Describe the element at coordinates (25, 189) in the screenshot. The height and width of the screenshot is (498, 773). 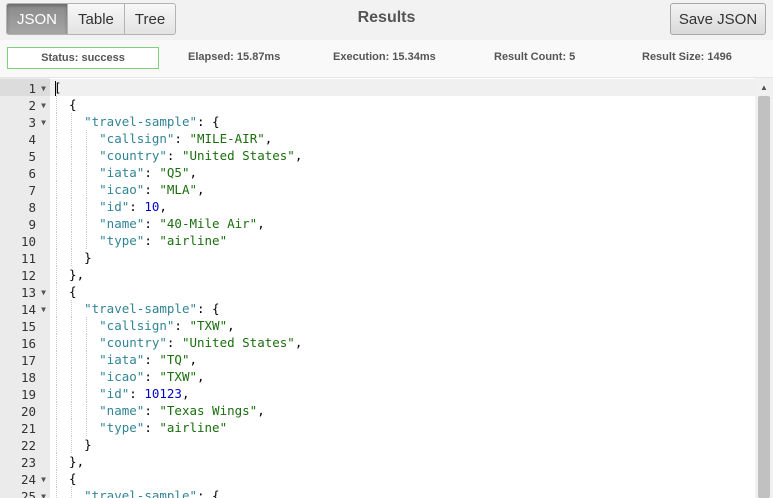
I see `gutter-row: 7` at that location.